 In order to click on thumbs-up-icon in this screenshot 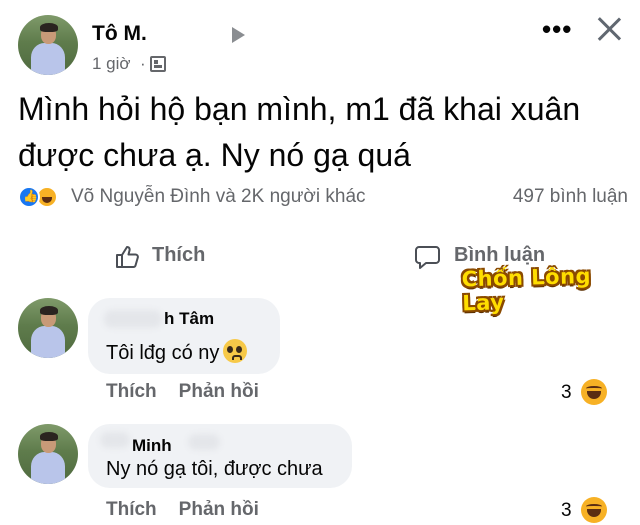, I will do `click(127, 257)`.